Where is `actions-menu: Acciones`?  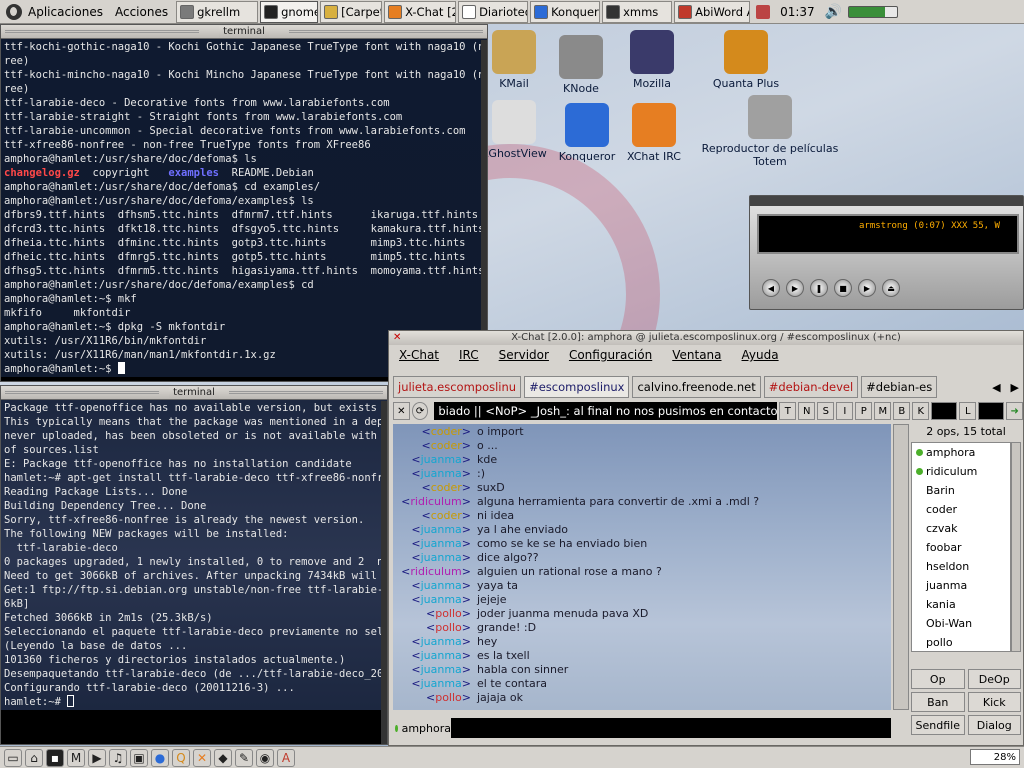
actions-menu: Acciones is located at coordinates (141, 12).